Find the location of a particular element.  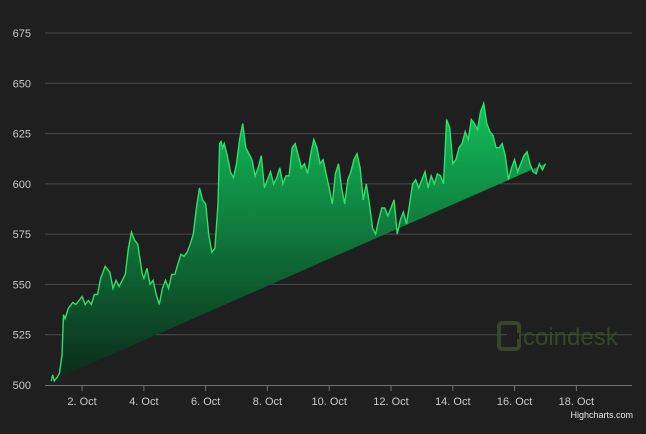

coindesk-logo-icon is located at coordinates (509, 336).